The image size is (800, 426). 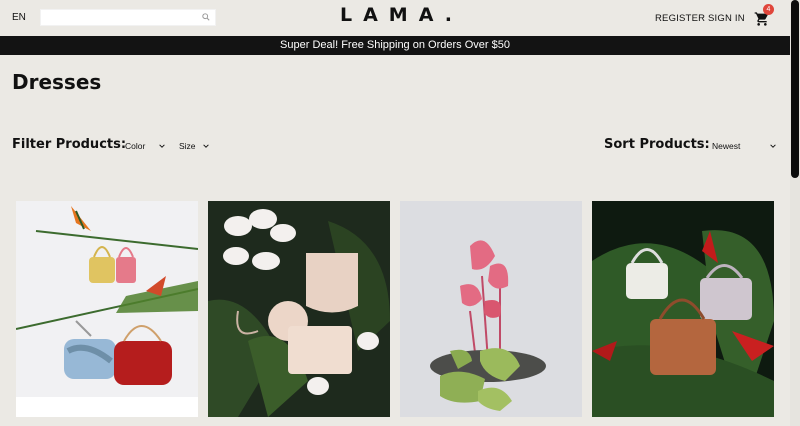 What do you see at coordinates (128, 17) in the screenshot?
I see `search-input` at bounding box center [128, 17].